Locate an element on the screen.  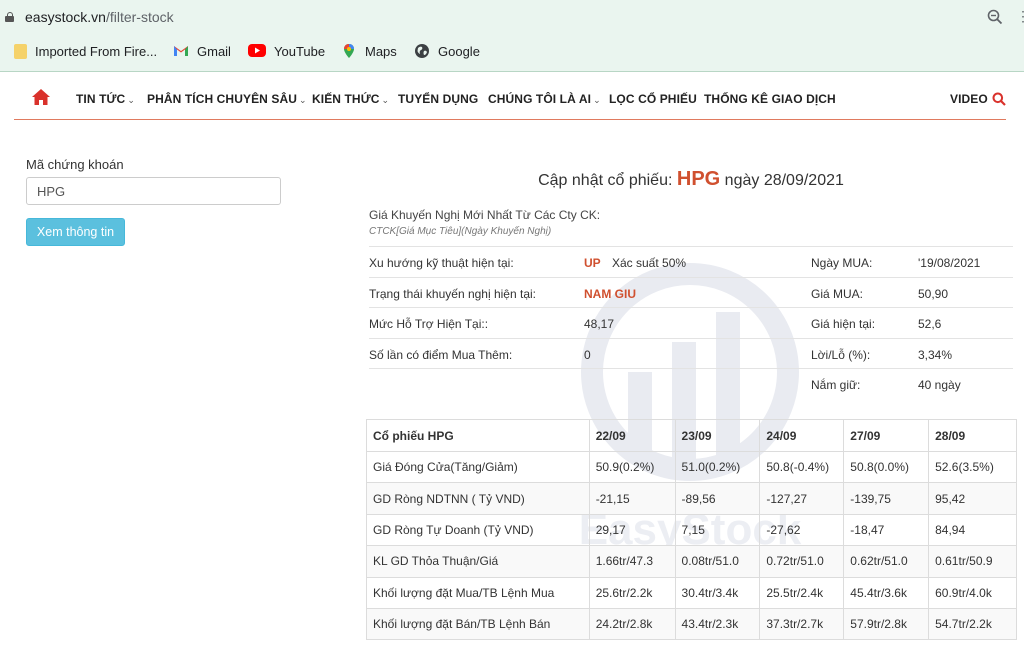
info-right-value: '19/08/2021 is located at coordinates (949, 263).